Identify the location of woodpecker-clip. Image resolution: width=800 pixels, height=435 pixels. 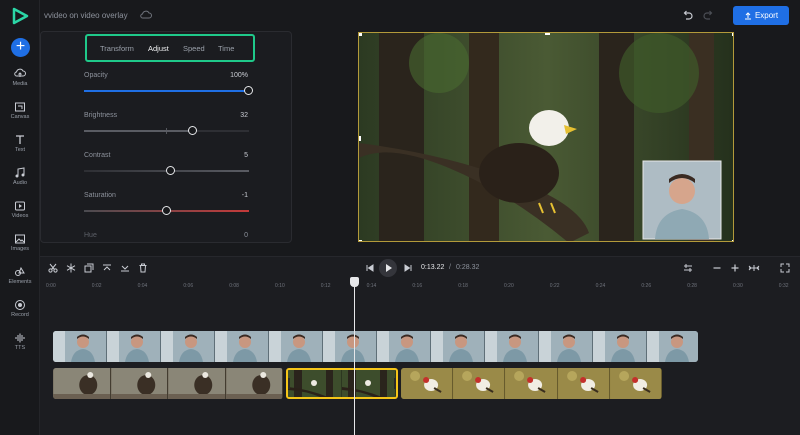
(531, 383).